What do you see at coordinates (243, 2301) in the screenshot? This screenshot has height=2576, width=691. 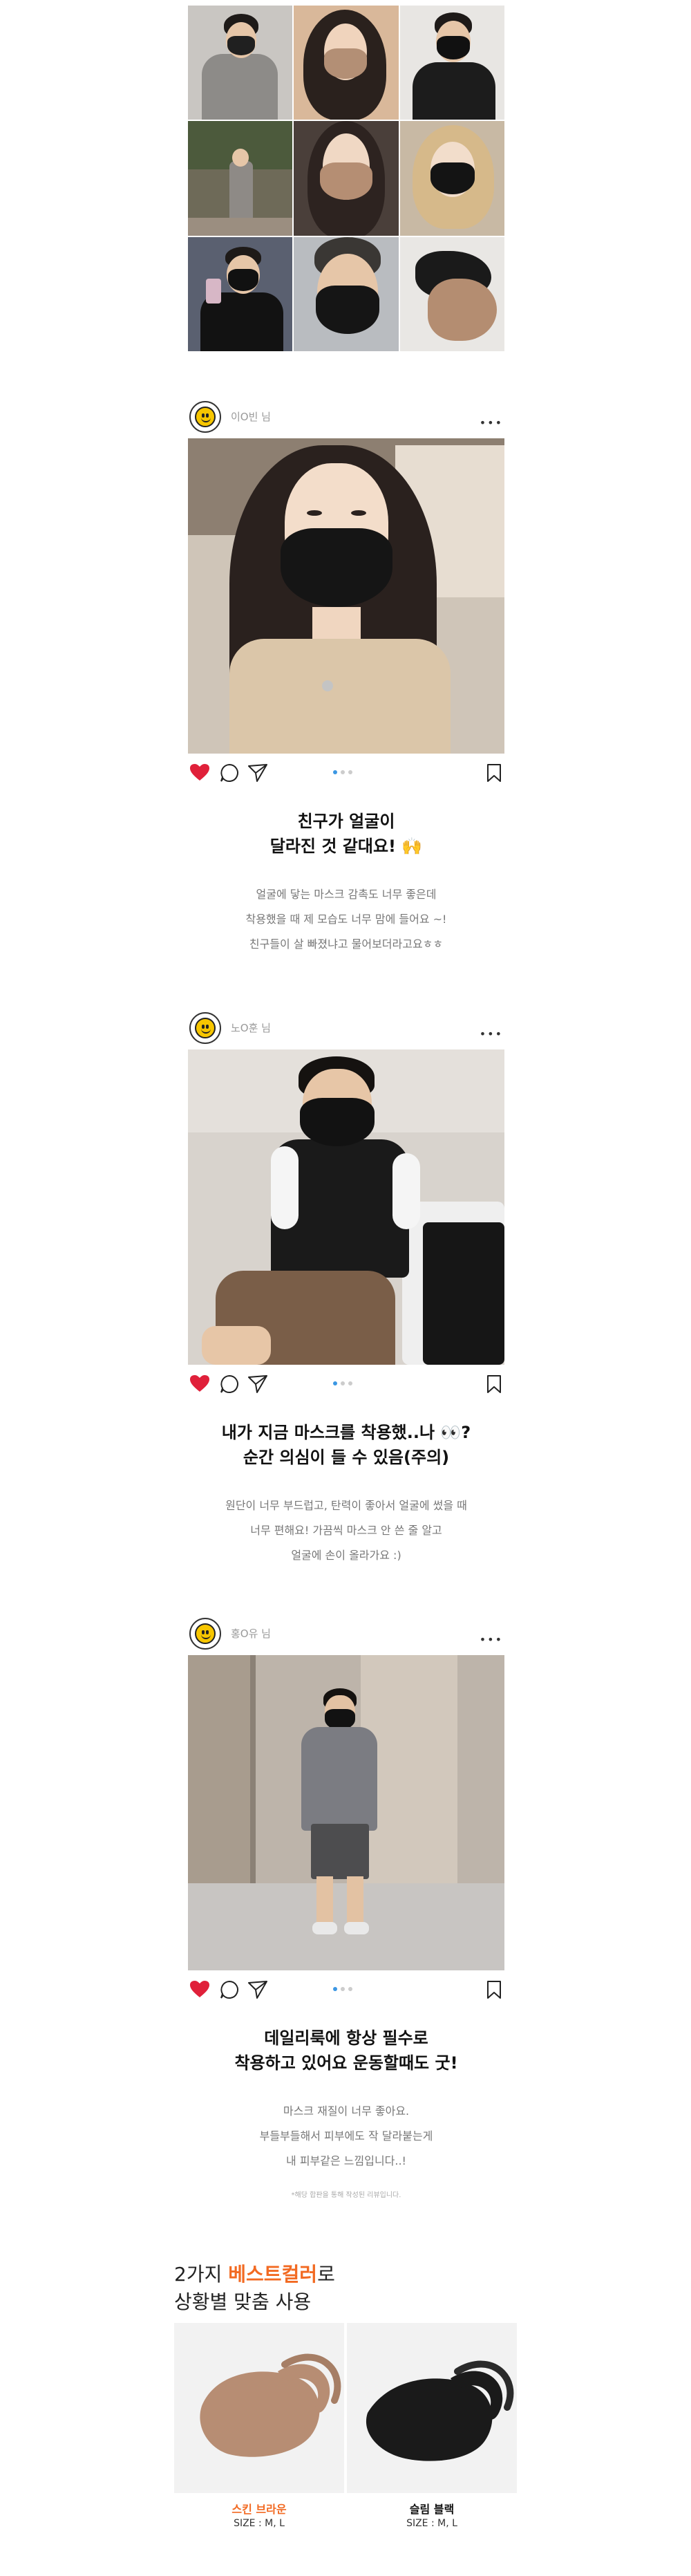 I see `color-title-line-2: 상황별 맞춤 사용` at bounding box center [243, 2301].